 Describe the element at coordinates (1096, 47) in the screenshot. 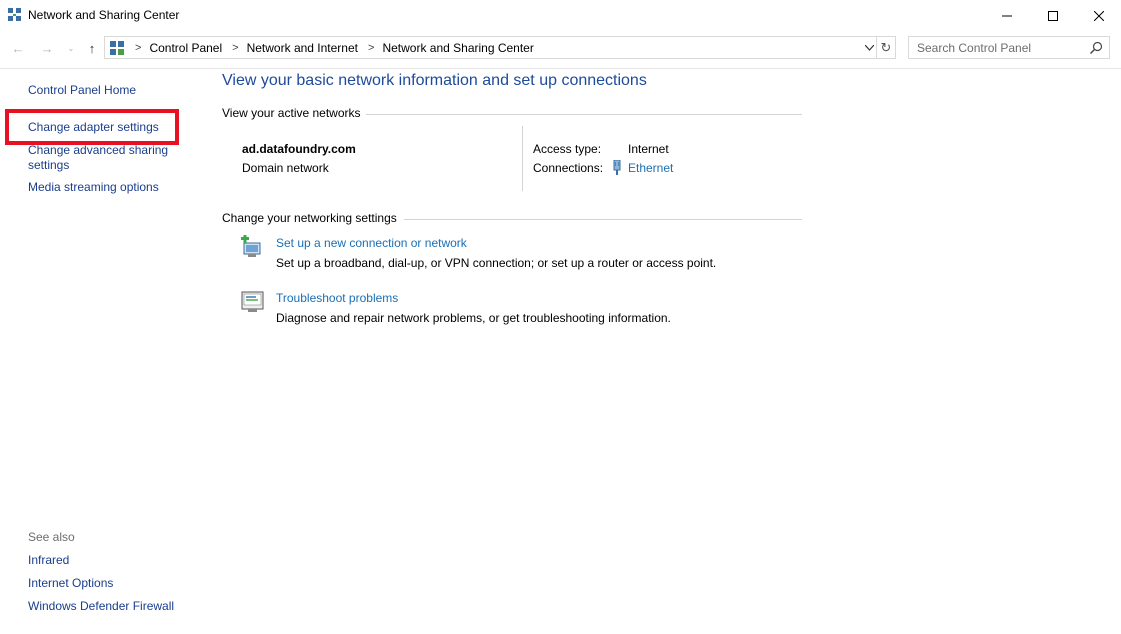

I see `search-icon` at that location.